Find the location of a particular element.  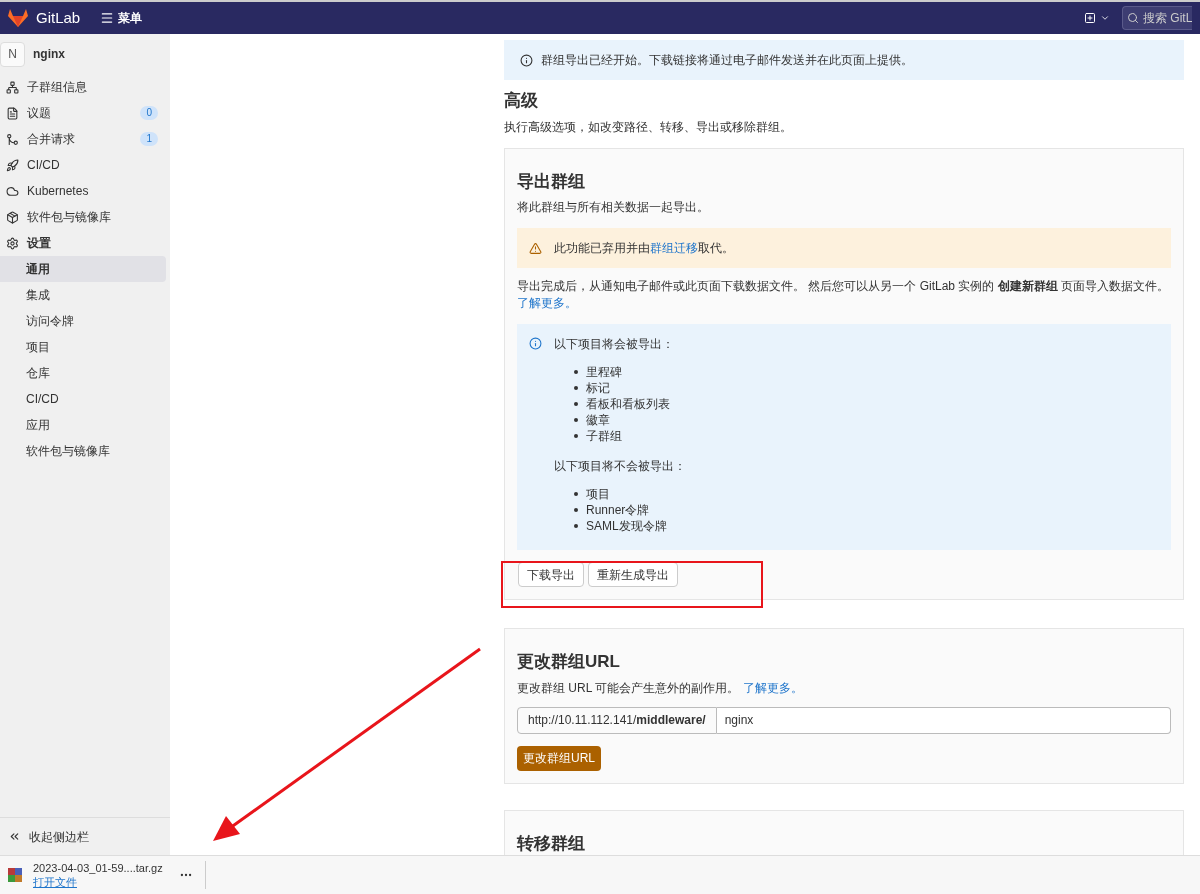

export-button: 重新生成导出 is located at coordinates (633, 574).